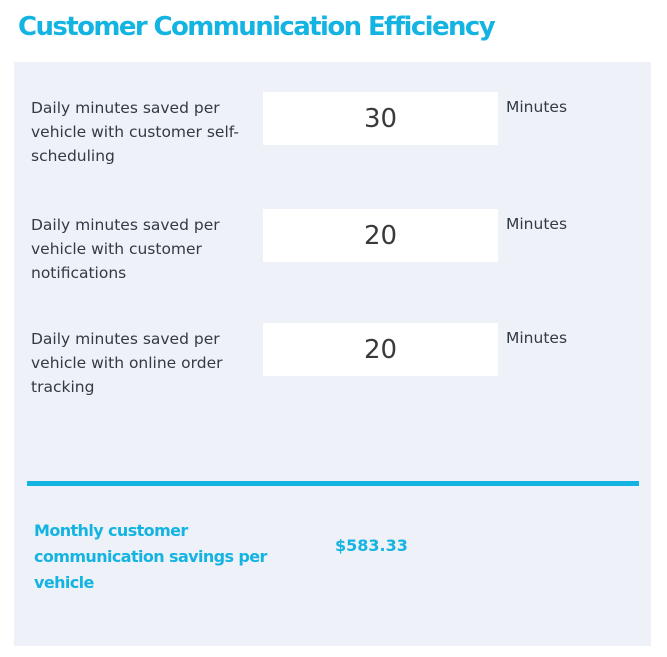  I want to click on self-scheduling-unit: Minutes, so click(537, 107).